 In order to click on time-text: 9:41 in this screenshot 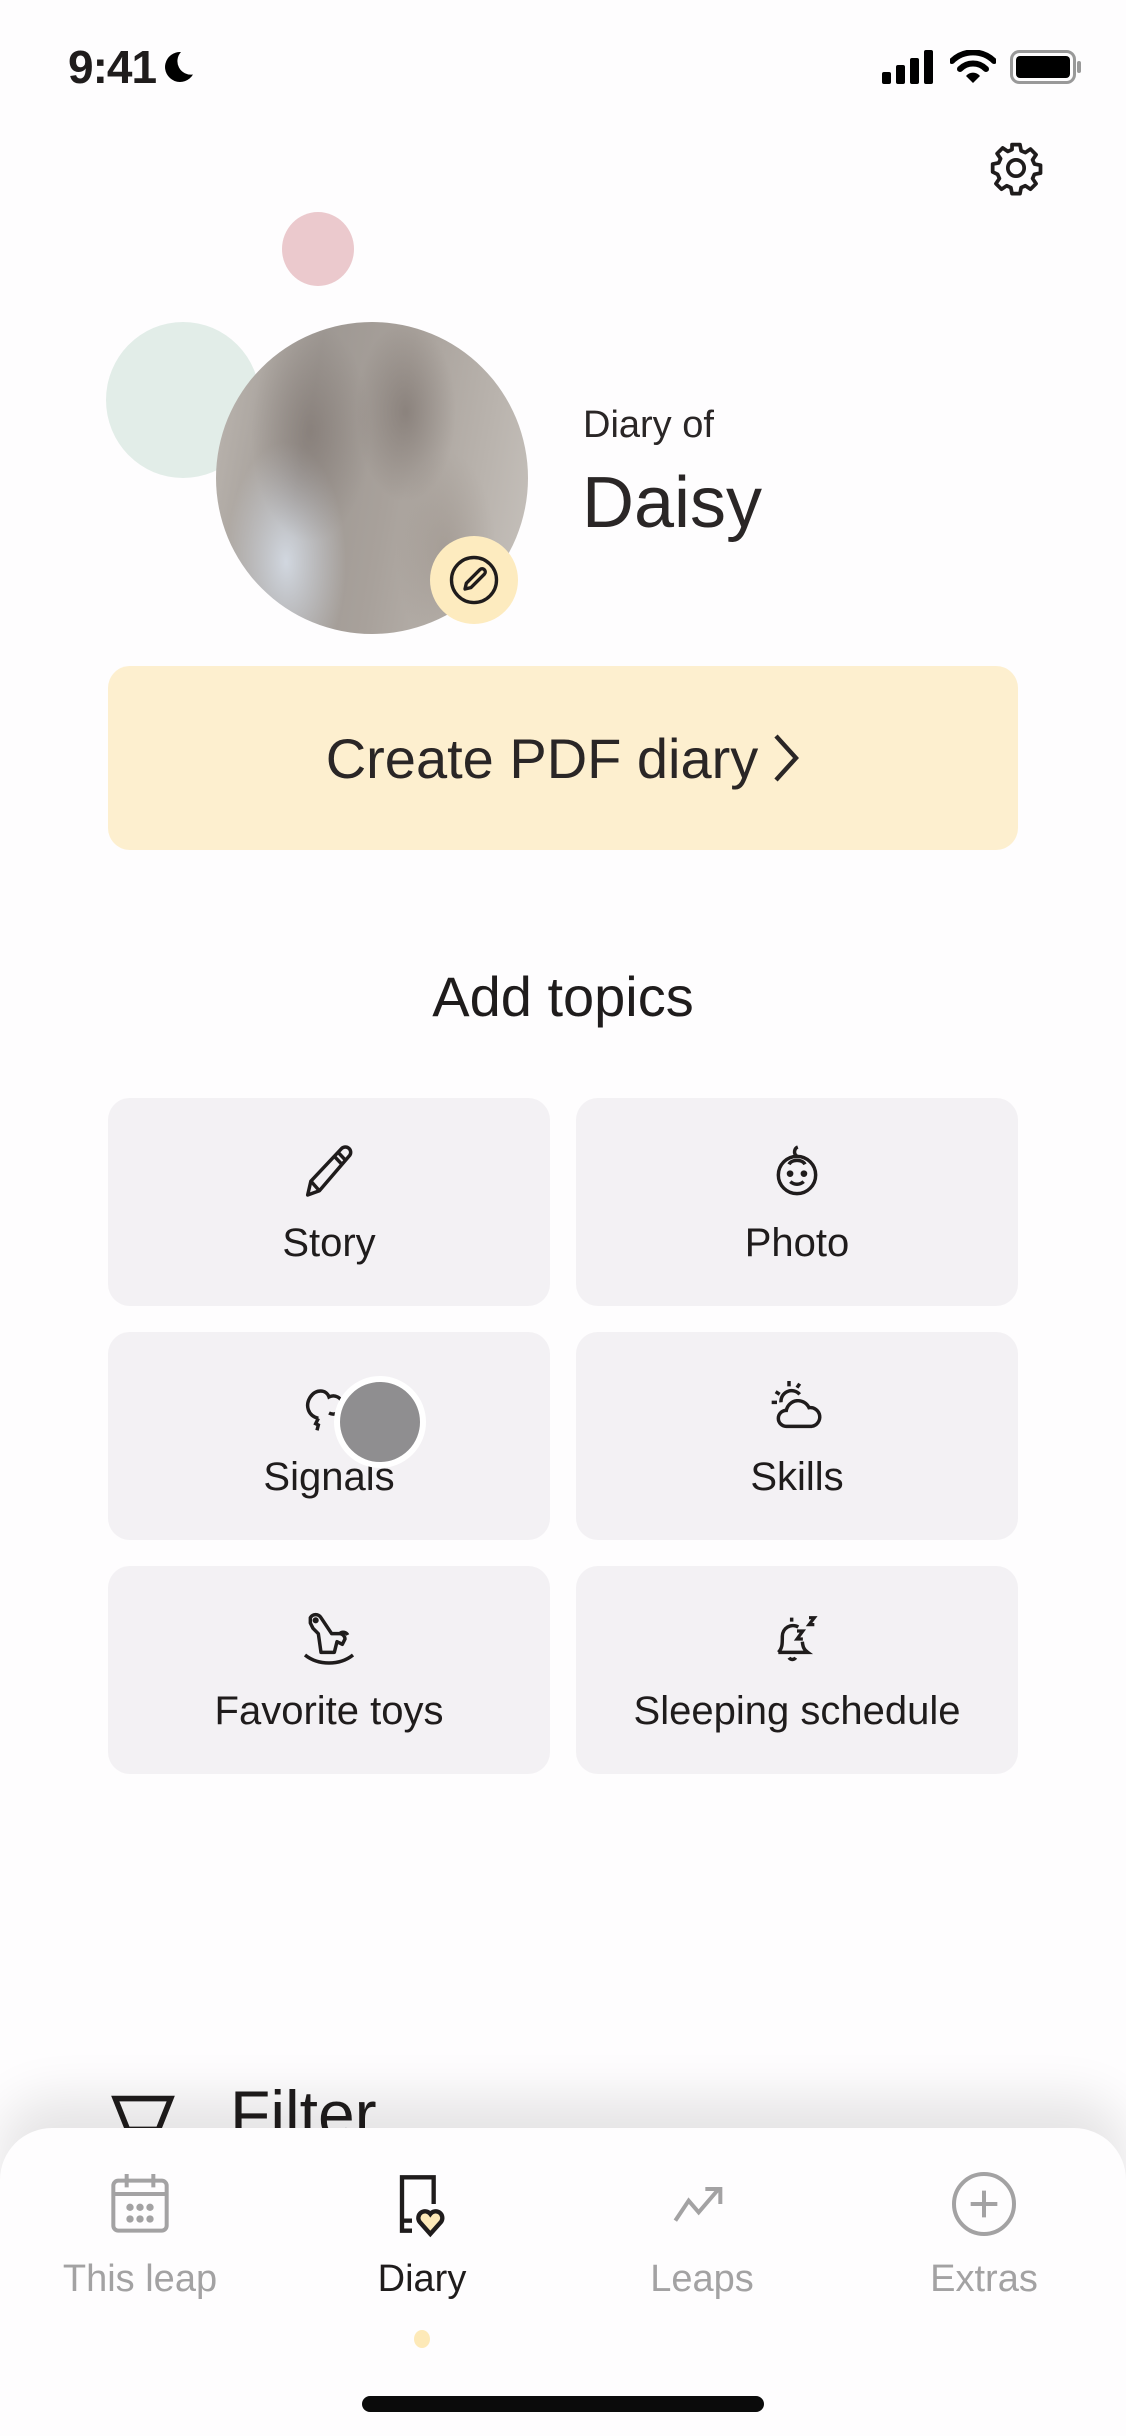, I will do `click(112, 67)`.